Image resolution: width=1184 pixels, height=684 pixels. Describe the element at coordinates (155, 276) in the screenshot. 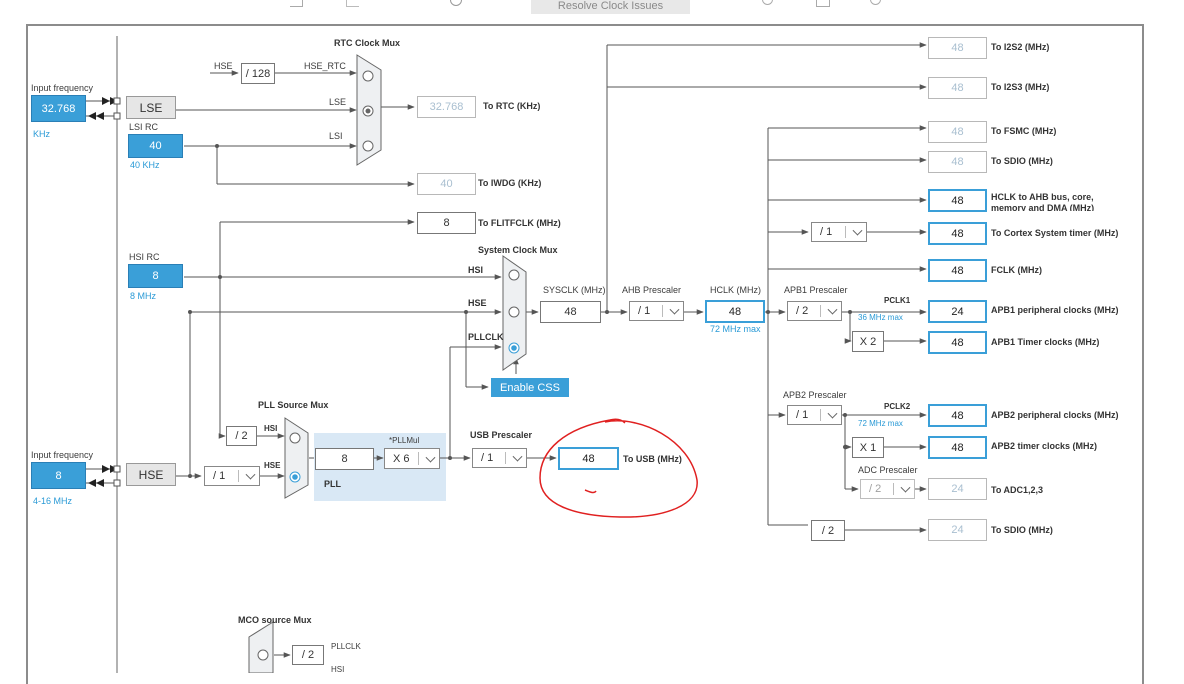

I see `hsi-rc-value: 8` at that location.